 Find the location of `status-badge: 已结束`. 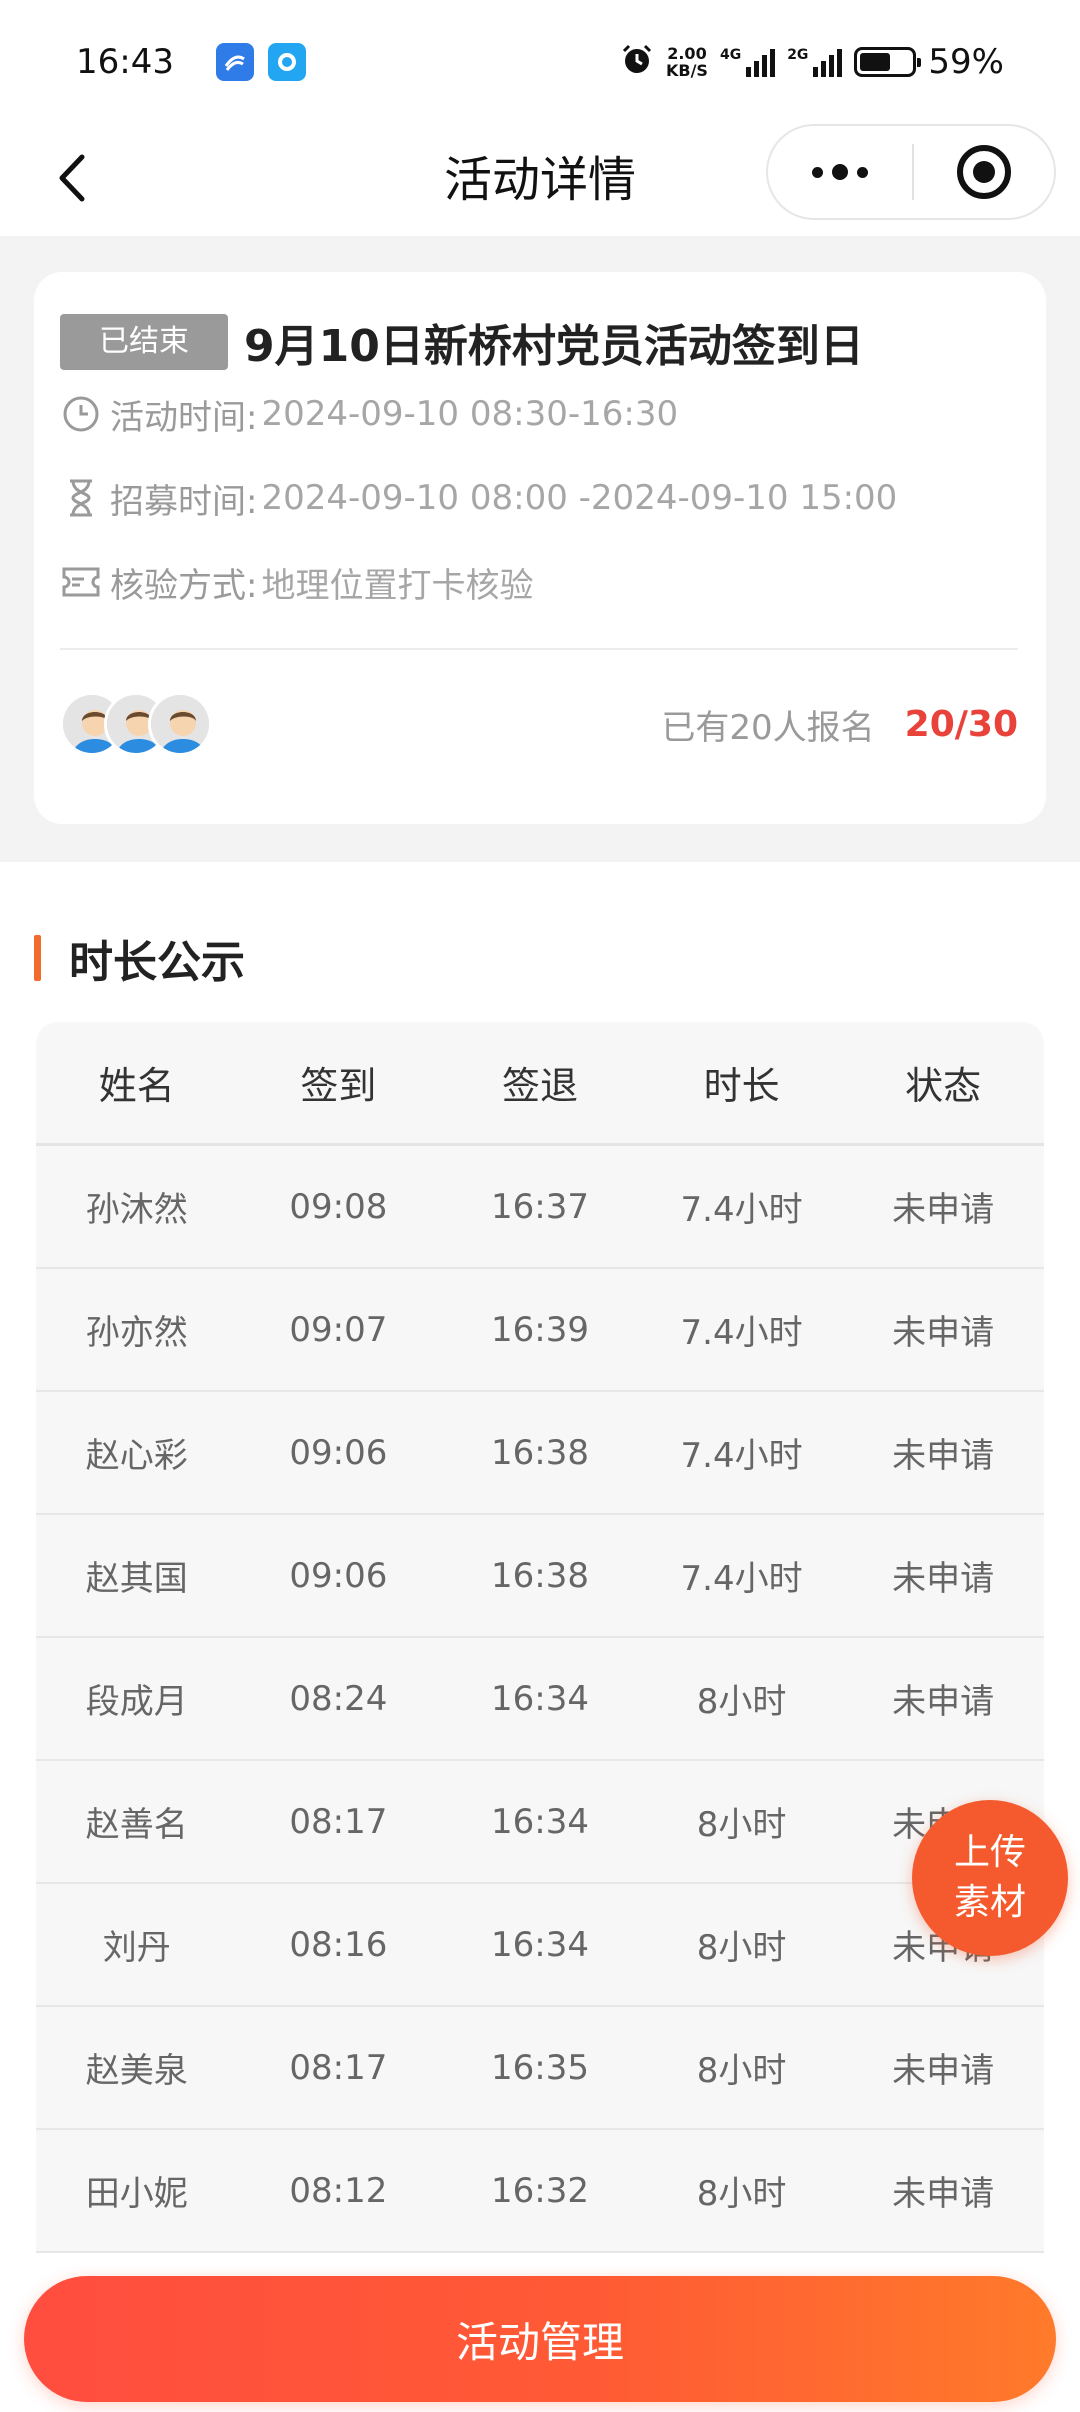

status-badge: 已结束 is located at coordinates (144, 342).